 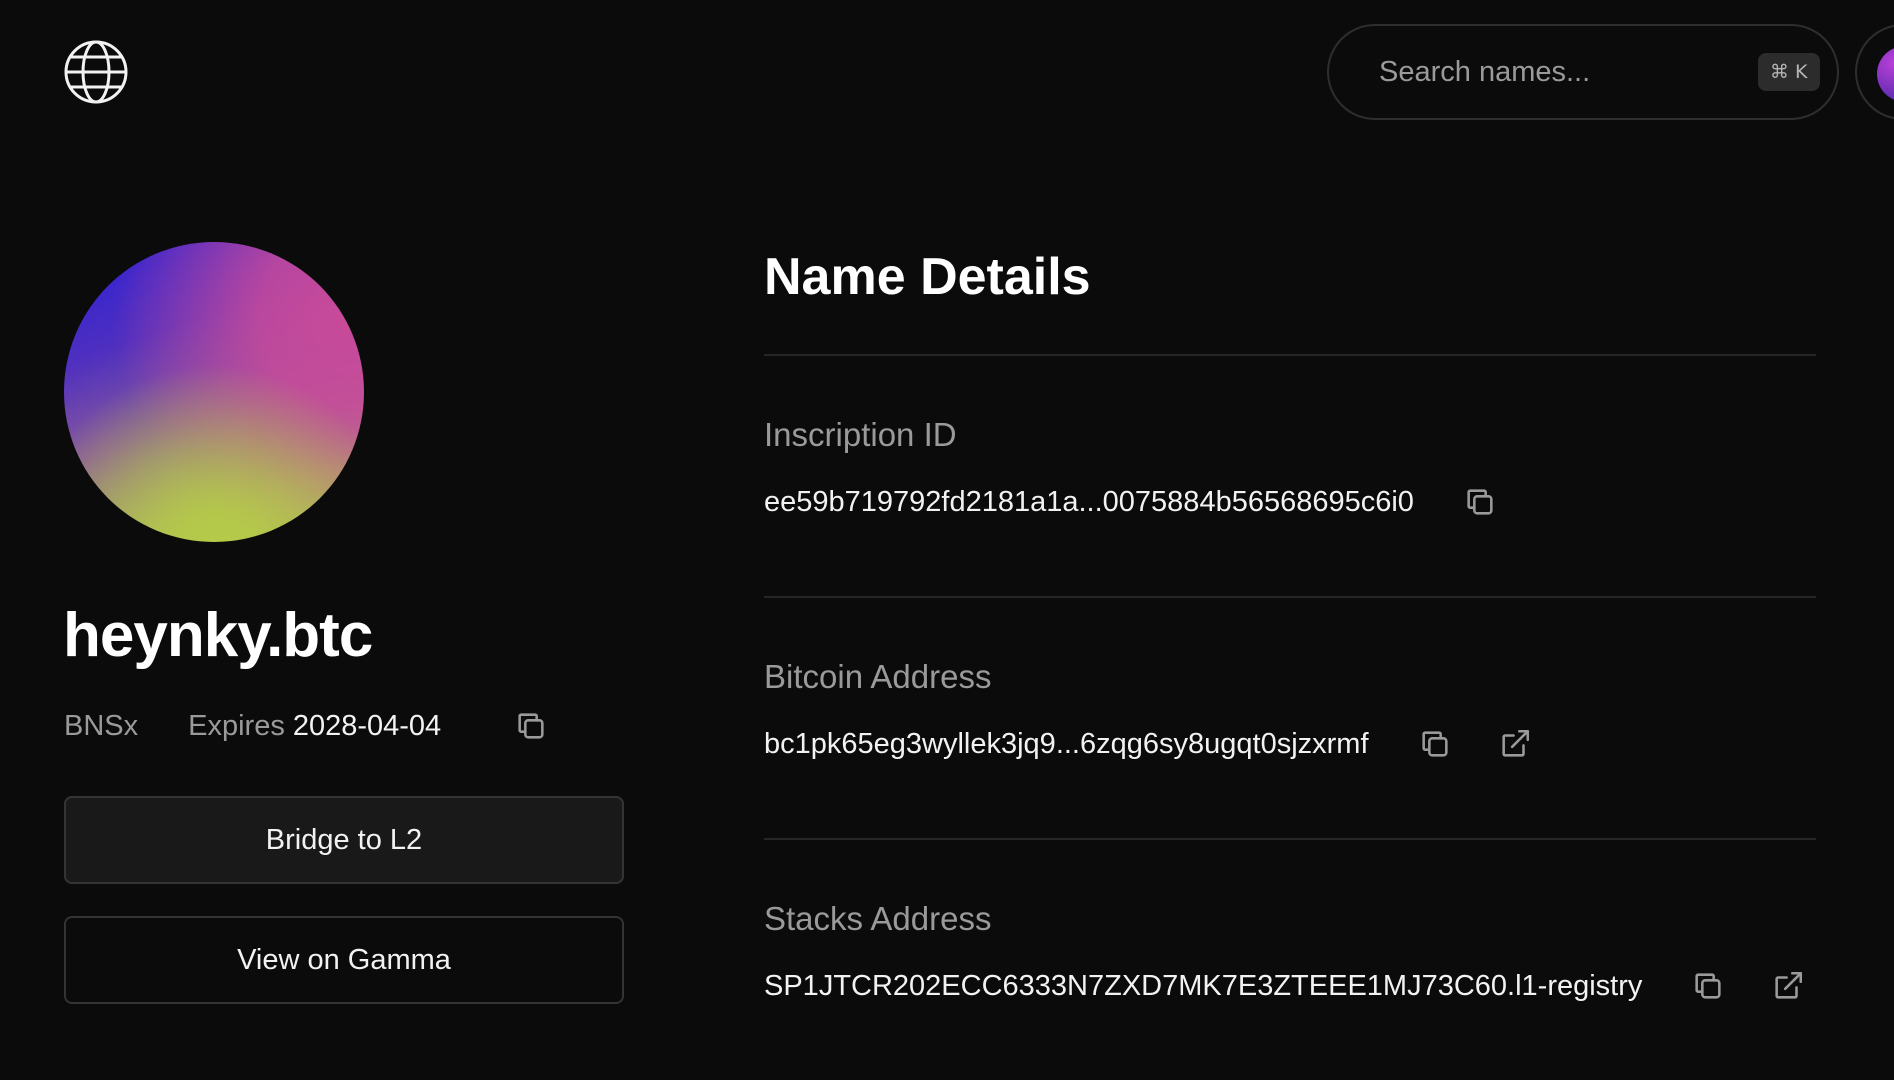 What do you see at coordinates (214, 392) in the screenshot?
I see `name-avatar` at bounding box center [214, 392].